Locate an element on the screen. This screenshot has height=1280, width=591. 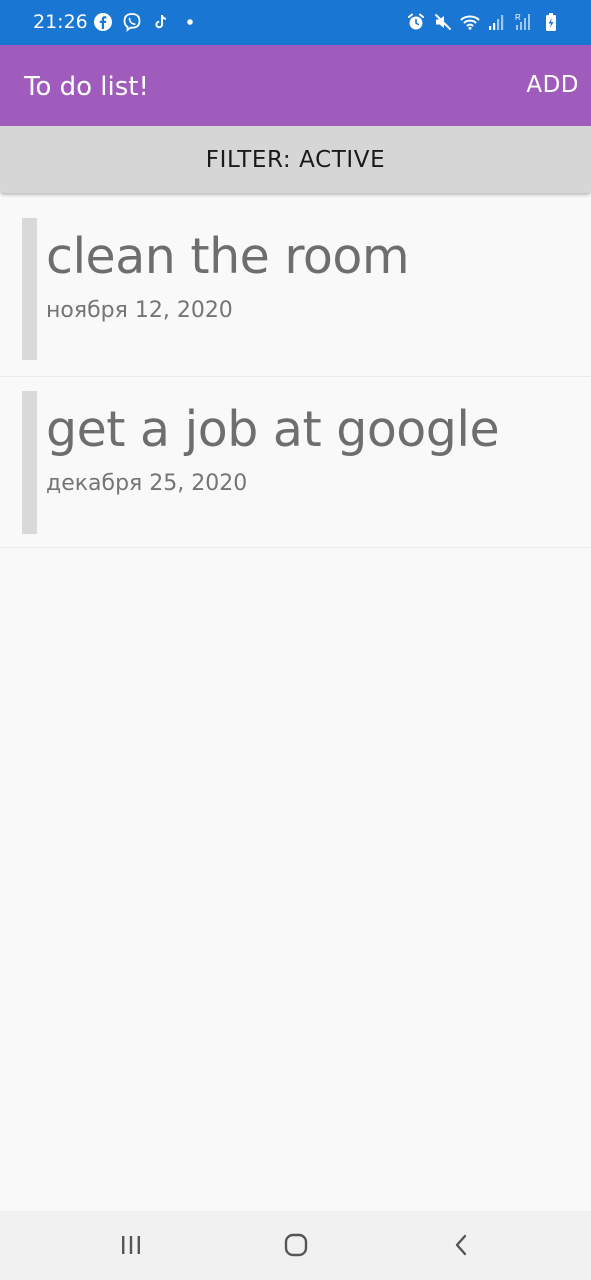
alarm-icon is located at coordinates (416, 21).